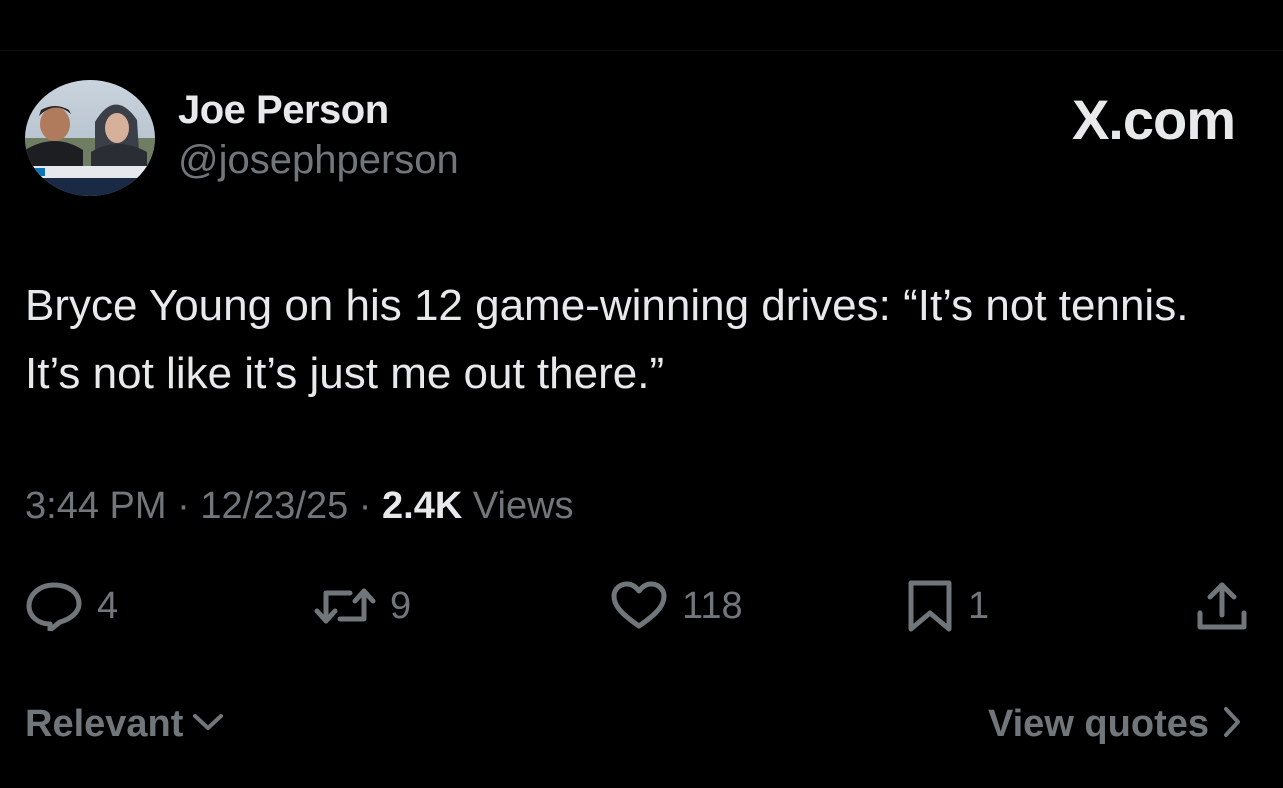 The image size is (1283, 788). I want to click on reply-count: 4, so click(108, 605).